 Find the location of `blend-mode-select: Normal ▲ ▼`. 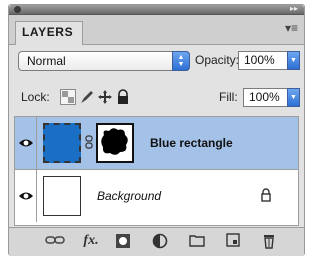

blend-mode-select: Normal ▲ ▼ is located at coordinates (104, 61).